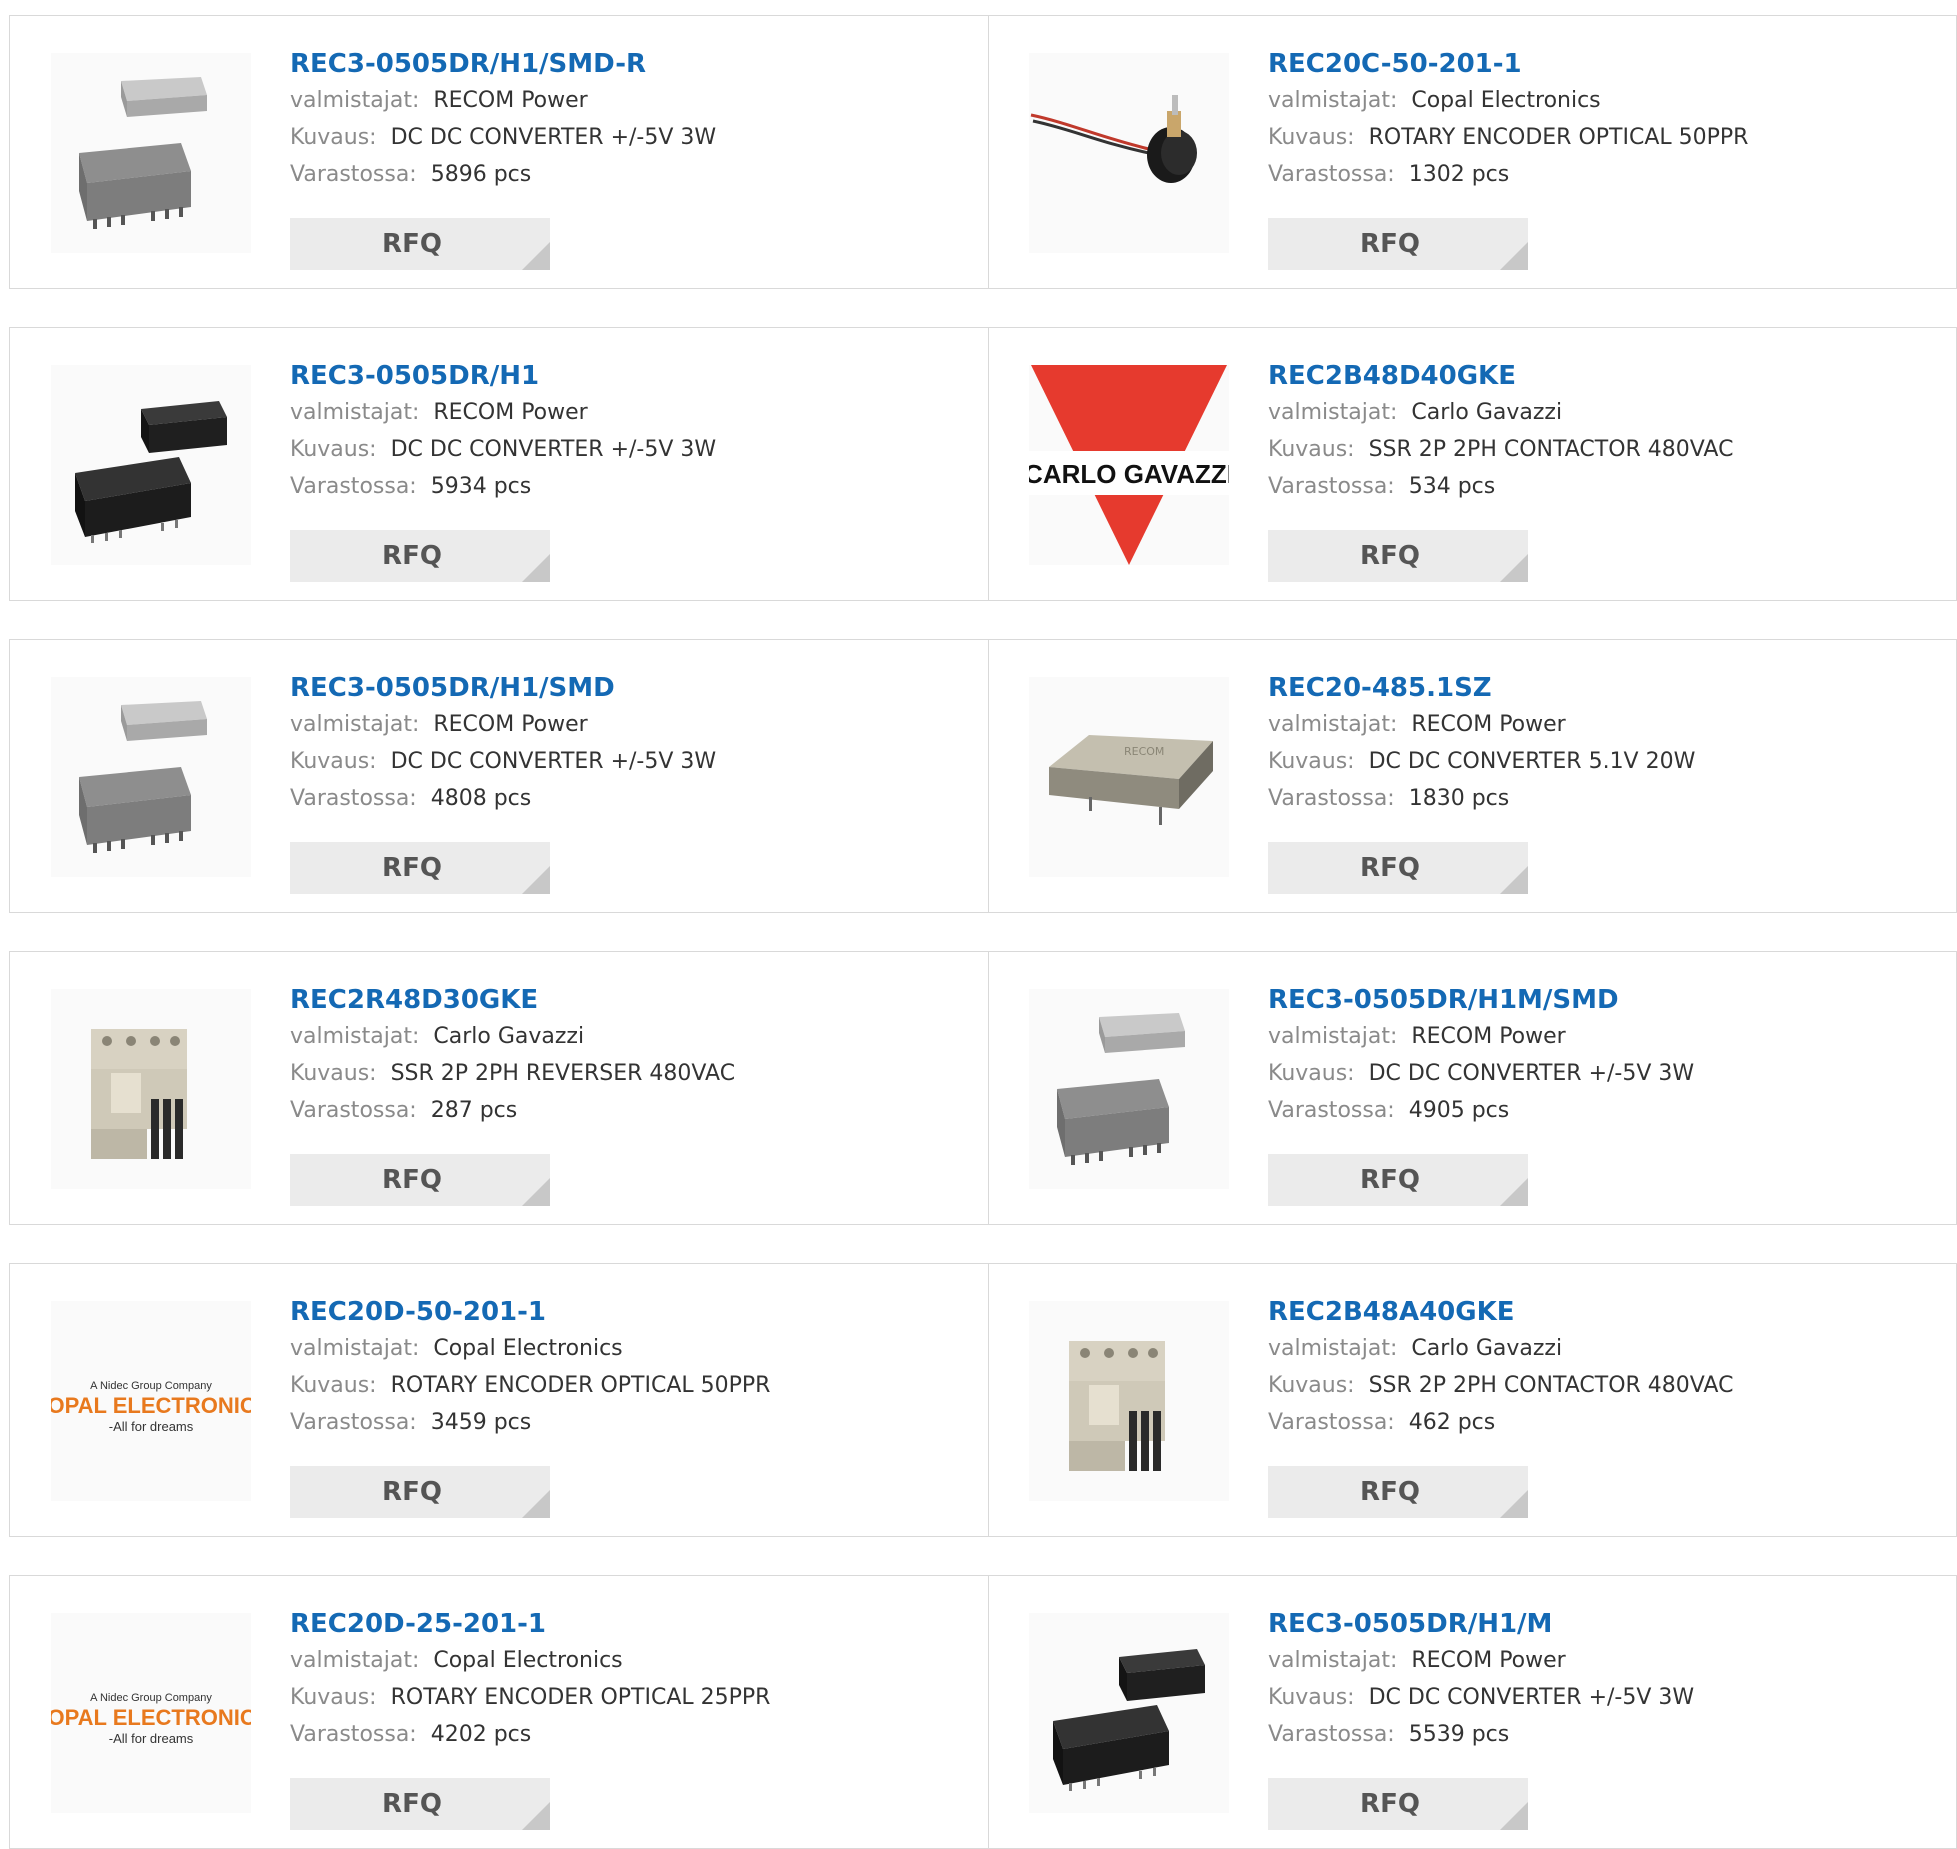 The height and width of the screenshot is (1849, 1957). Describe the element at coordinates (503, 174) in the screenshot. I see `stock-row: Varastossa: 5896 pcs` at that location.